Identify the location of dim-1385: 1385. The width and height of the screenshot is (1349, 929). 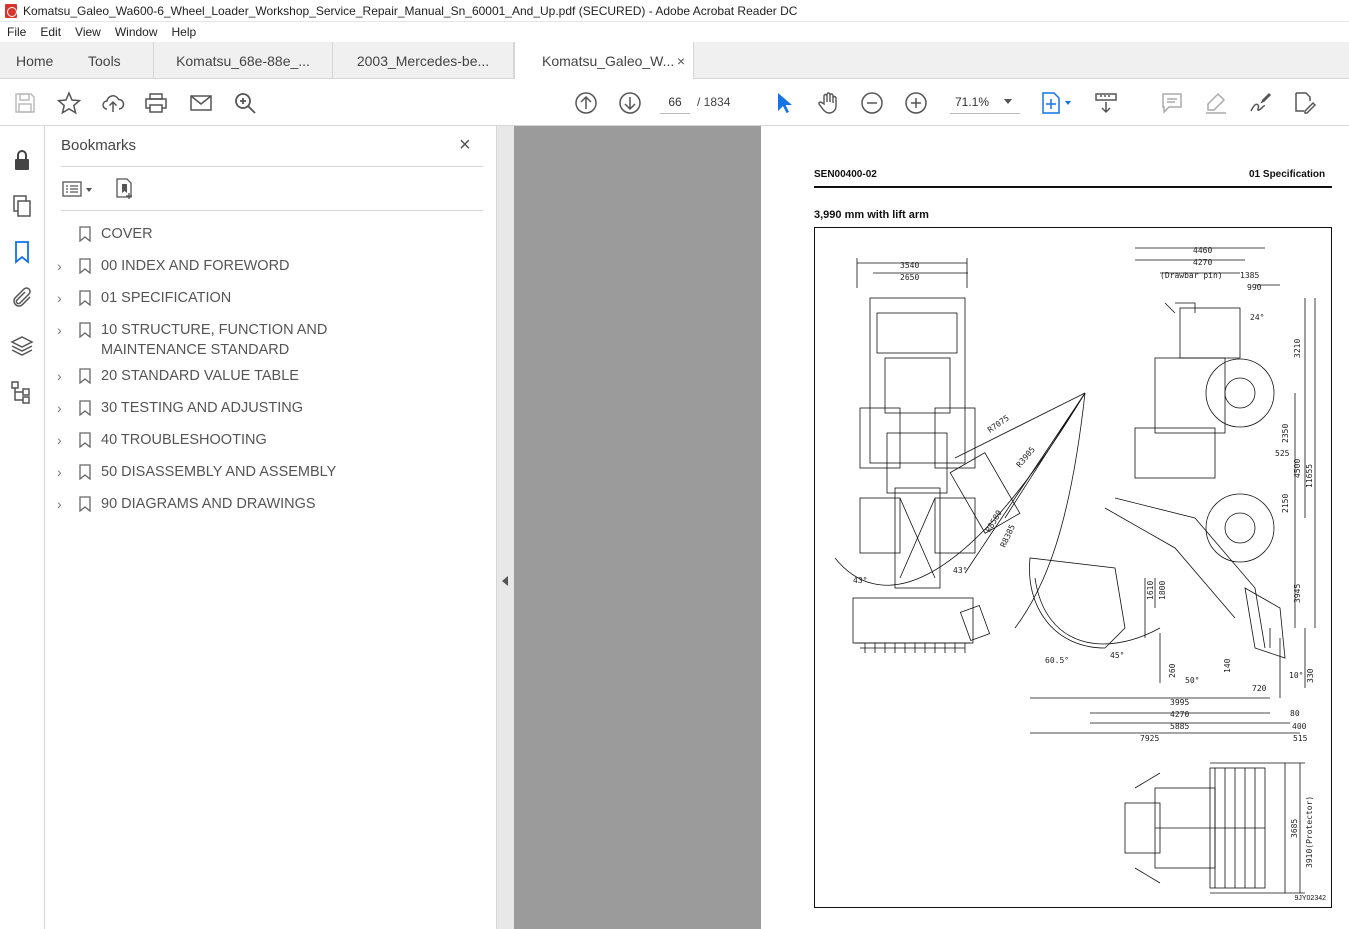
(1249, 275).